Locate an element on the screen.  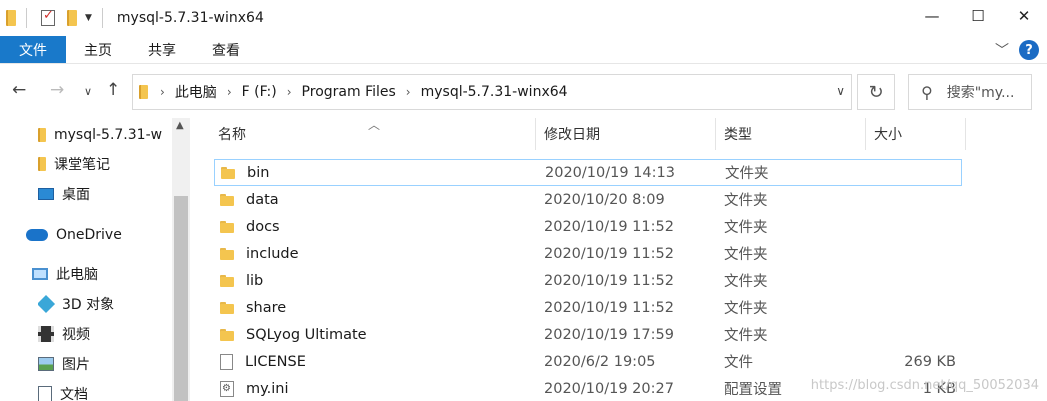
picture-icon is located at coordinates (46, 364).